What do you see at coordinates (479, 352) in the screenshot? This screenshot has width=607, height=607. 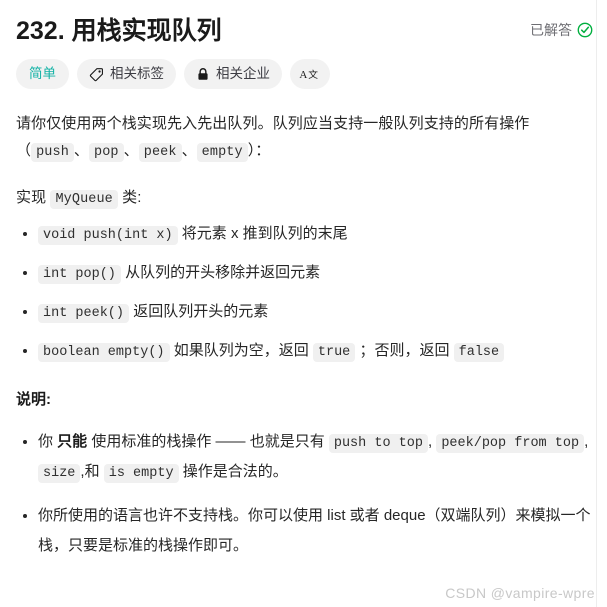 I see `code-false: false` at bounding box center [479, 352].